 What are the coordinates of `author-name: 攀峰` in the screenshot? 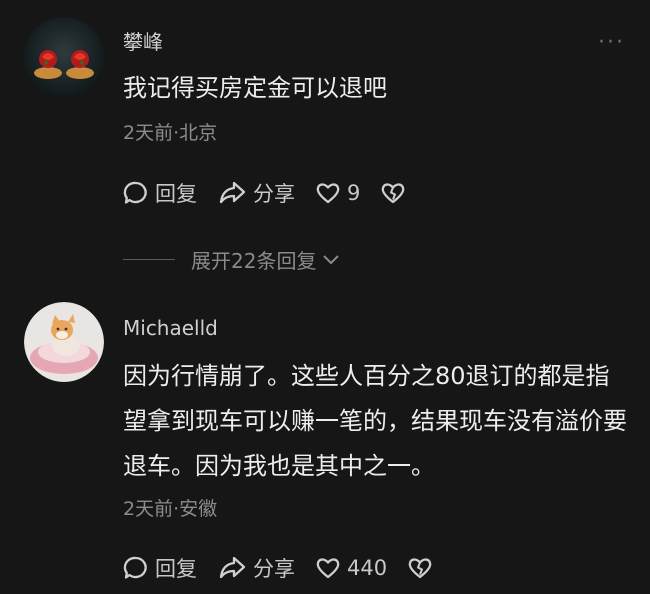 It's located at (143, 40).